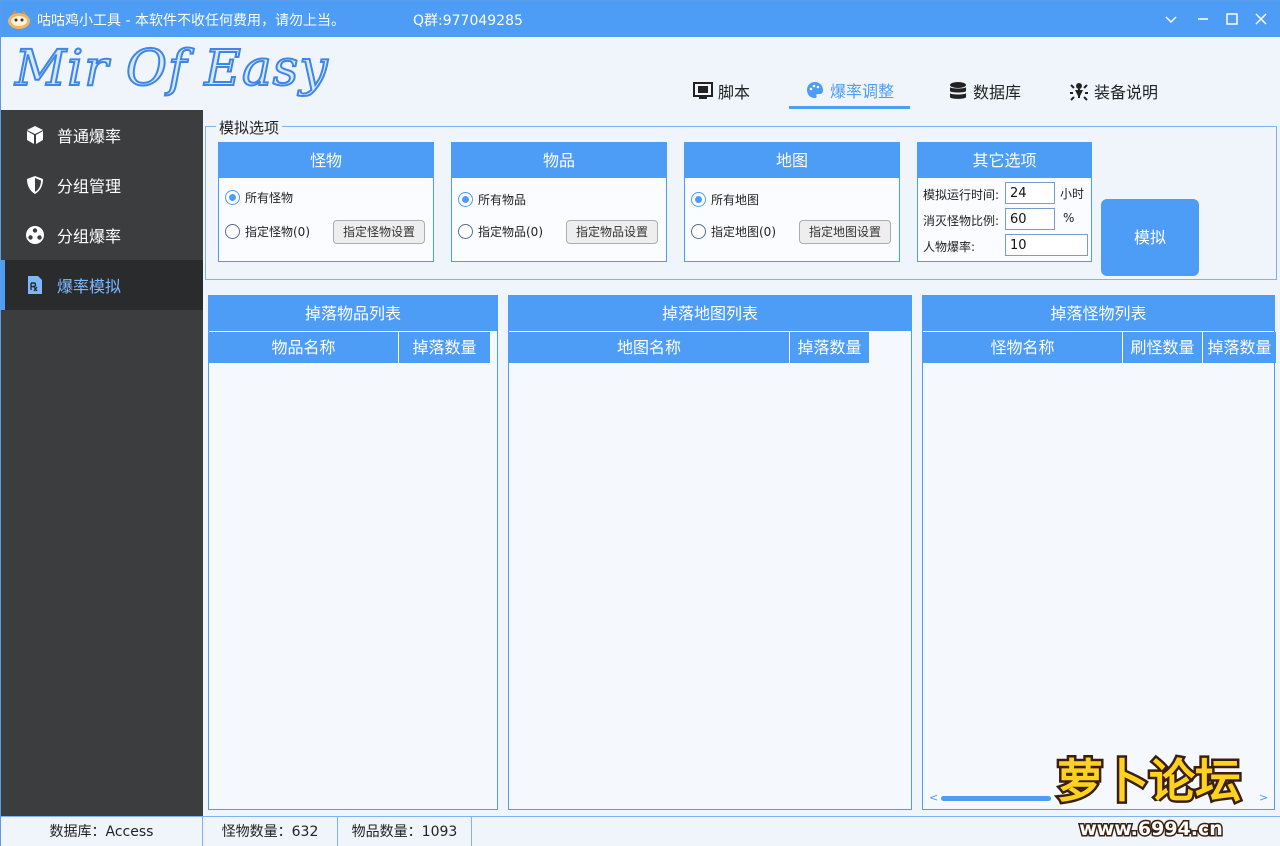  I want to click on other-options-title: 其它选项, so click(1004, 160).